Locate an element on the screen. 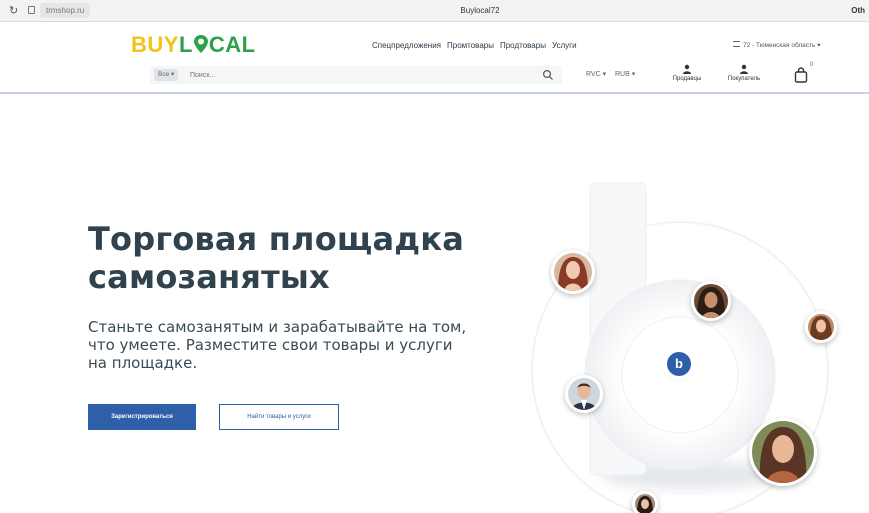 Image resolution: width=869 pixels, height=513 pixels. avatar-man-suit is located at coordinates (584, 394).